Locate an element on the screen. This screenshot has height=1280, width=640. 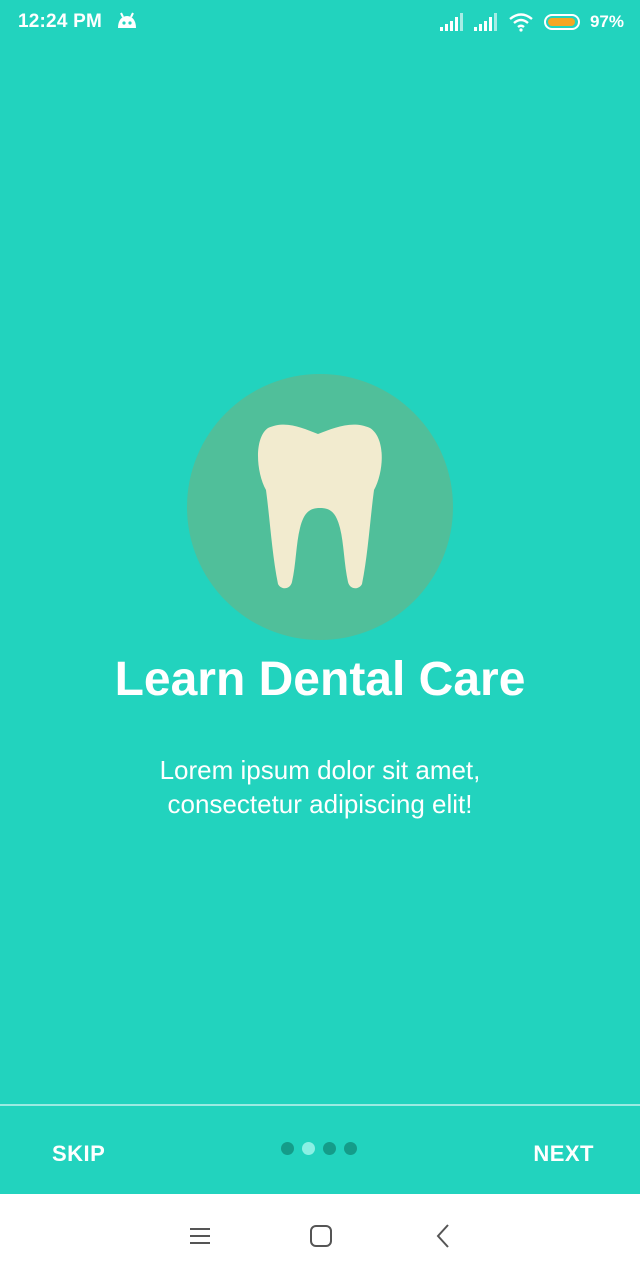
menu-icon is located at coordinates (200, 1236).